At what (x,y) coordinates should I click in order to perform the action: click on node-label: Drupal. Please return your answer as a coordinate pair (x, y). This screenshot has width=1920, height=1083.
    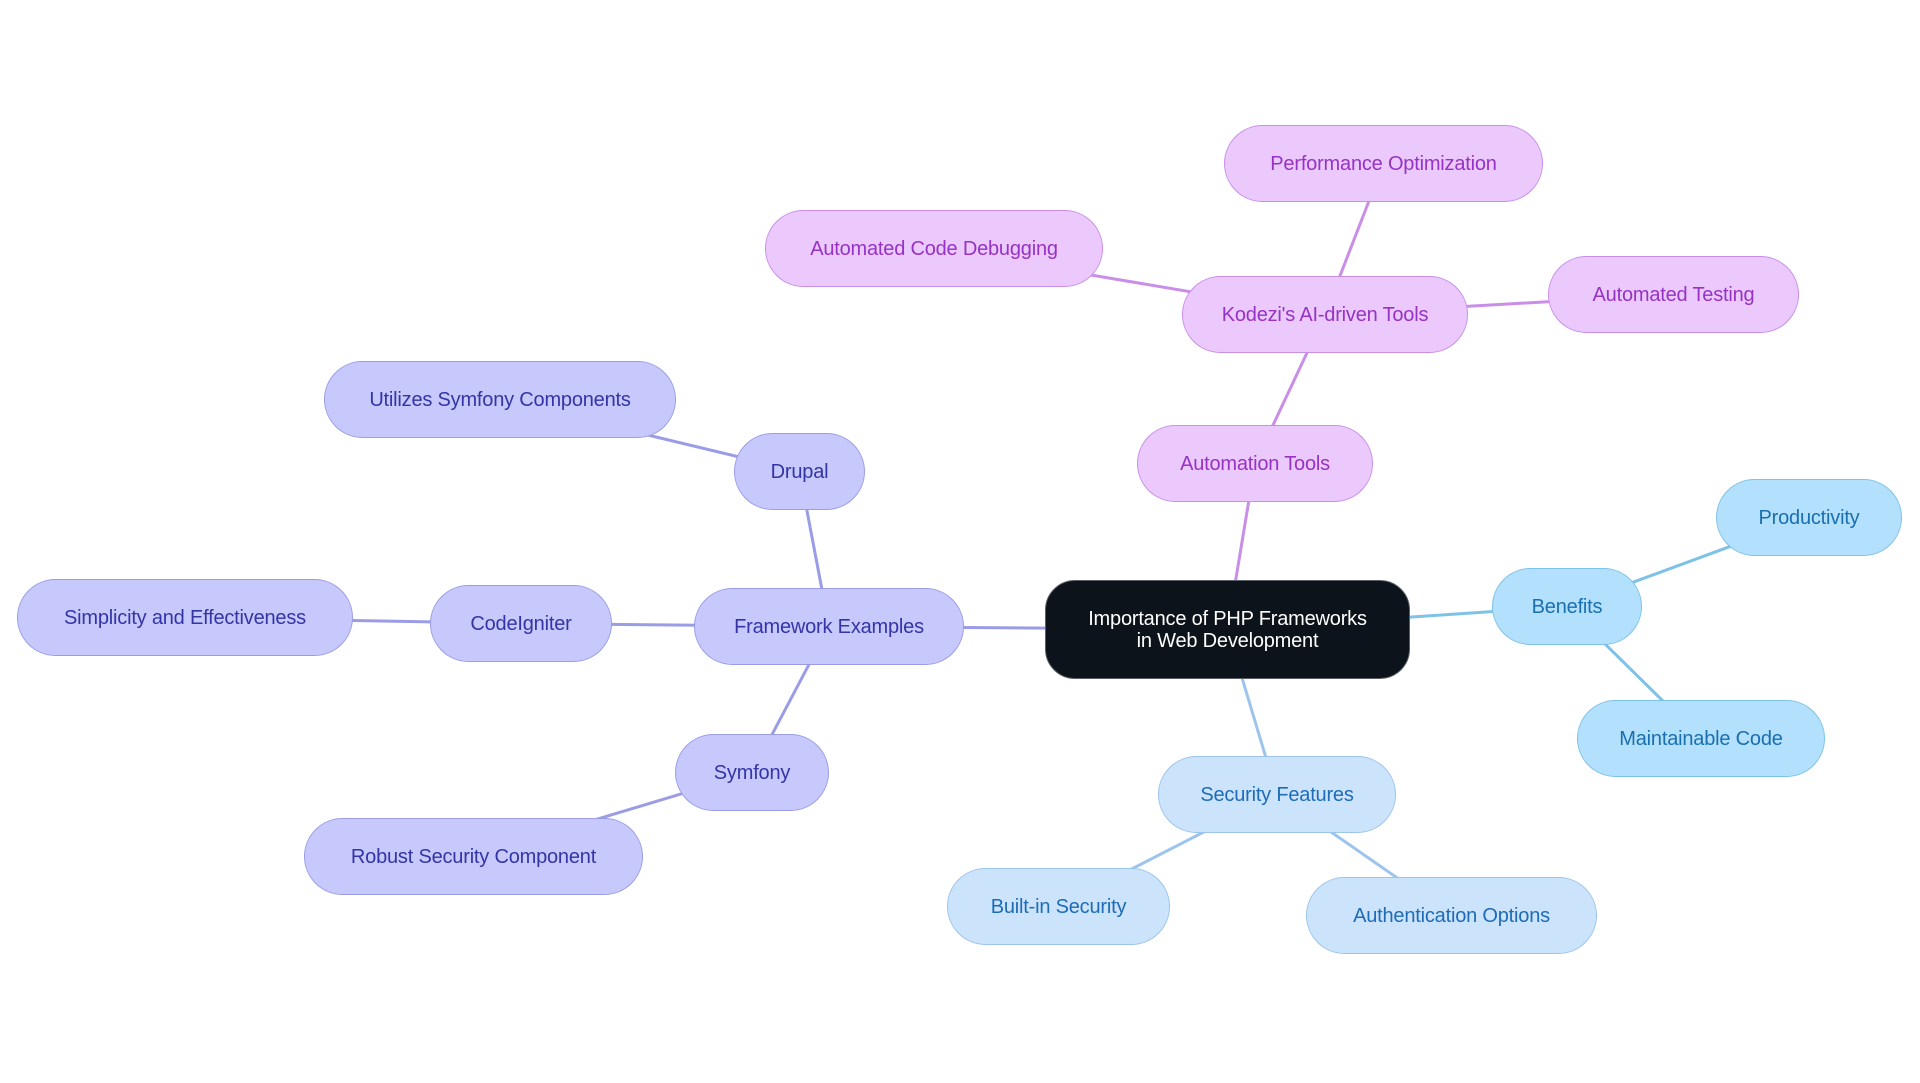
    Looking at the image, I should click on (799, 471).